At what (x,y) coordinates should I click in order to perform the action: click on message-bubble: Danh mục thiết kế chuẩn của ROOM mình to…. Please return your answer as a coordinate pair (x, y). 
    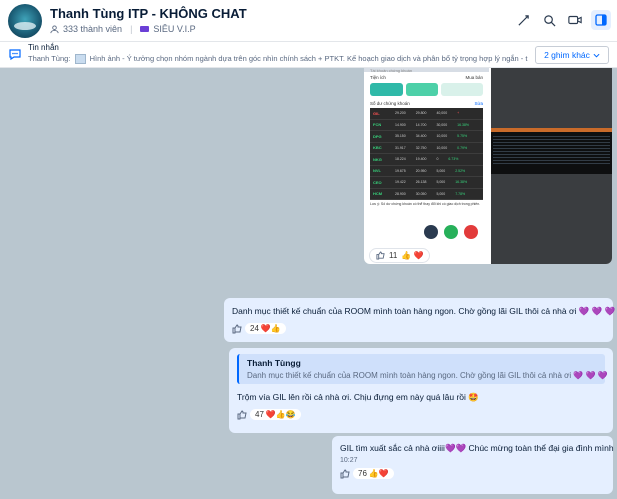
    Looking at the image, I should click on (419, 320).